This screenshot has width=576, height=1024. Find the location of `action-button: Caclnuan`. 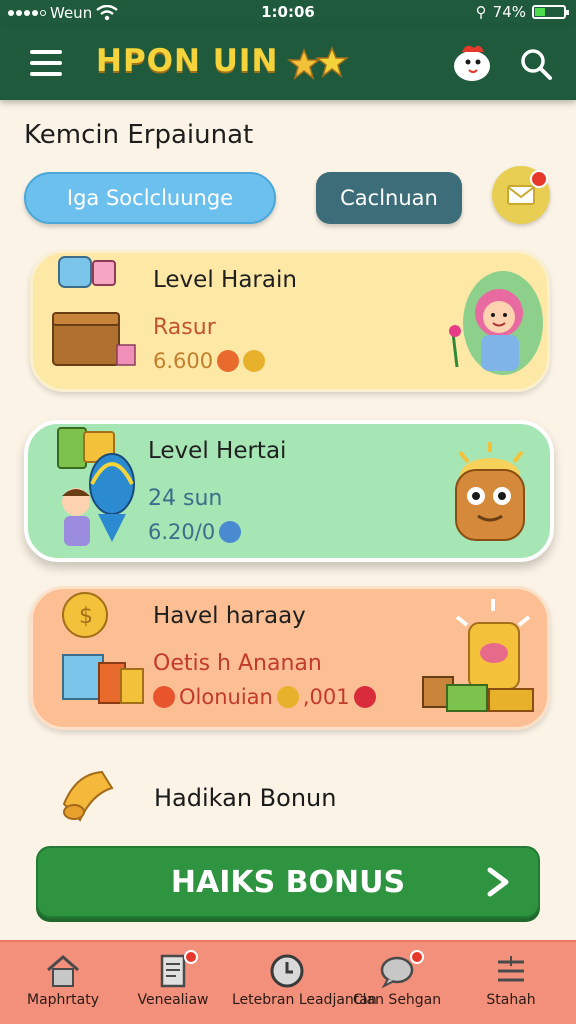

action-button: Caclnuan is located at coordinates (389, 198).